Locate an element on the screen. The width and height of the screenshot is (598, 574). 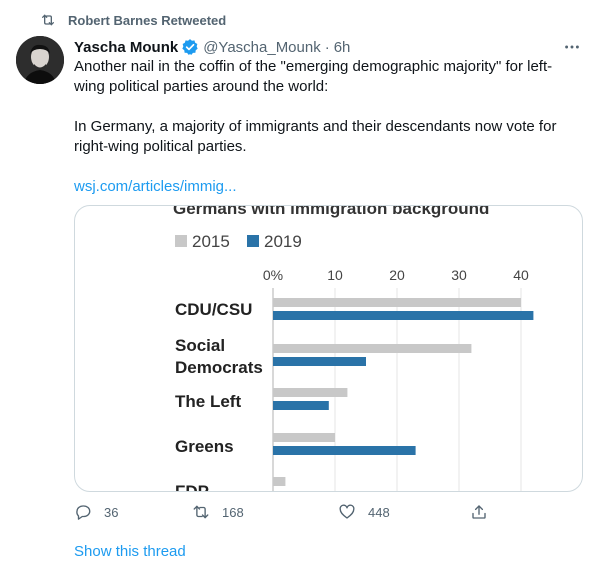
avatar is located at coordinates (40, 60).